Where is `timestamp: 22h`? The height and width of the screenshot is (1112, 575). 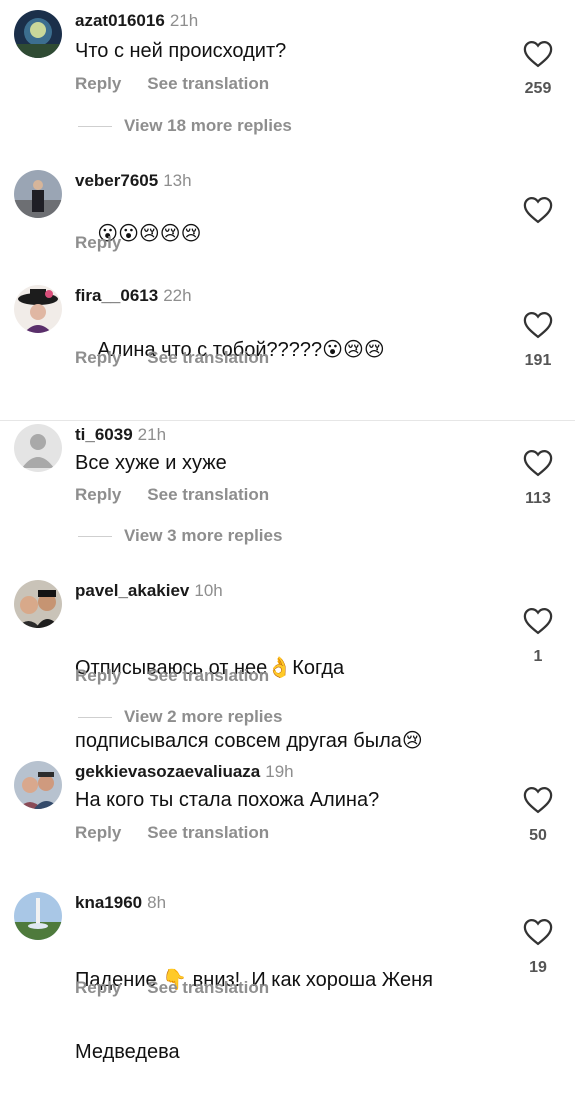 timestamp: 22h is located at coordinates (177, 295).